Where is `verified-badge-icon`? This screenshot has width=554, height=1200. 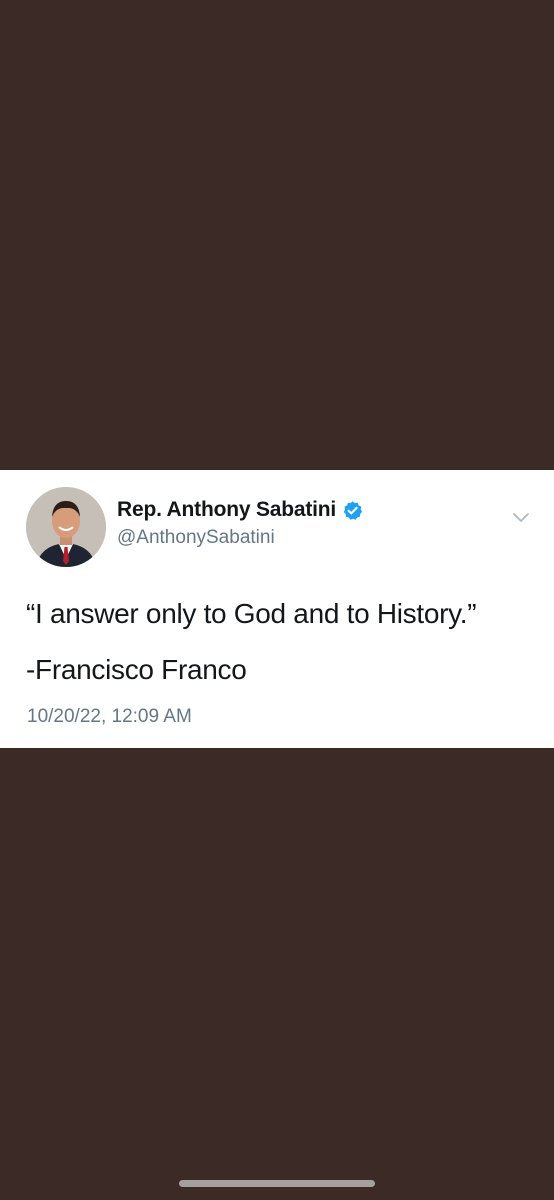
verified-badge-icon is located at coordinates (352, 510).